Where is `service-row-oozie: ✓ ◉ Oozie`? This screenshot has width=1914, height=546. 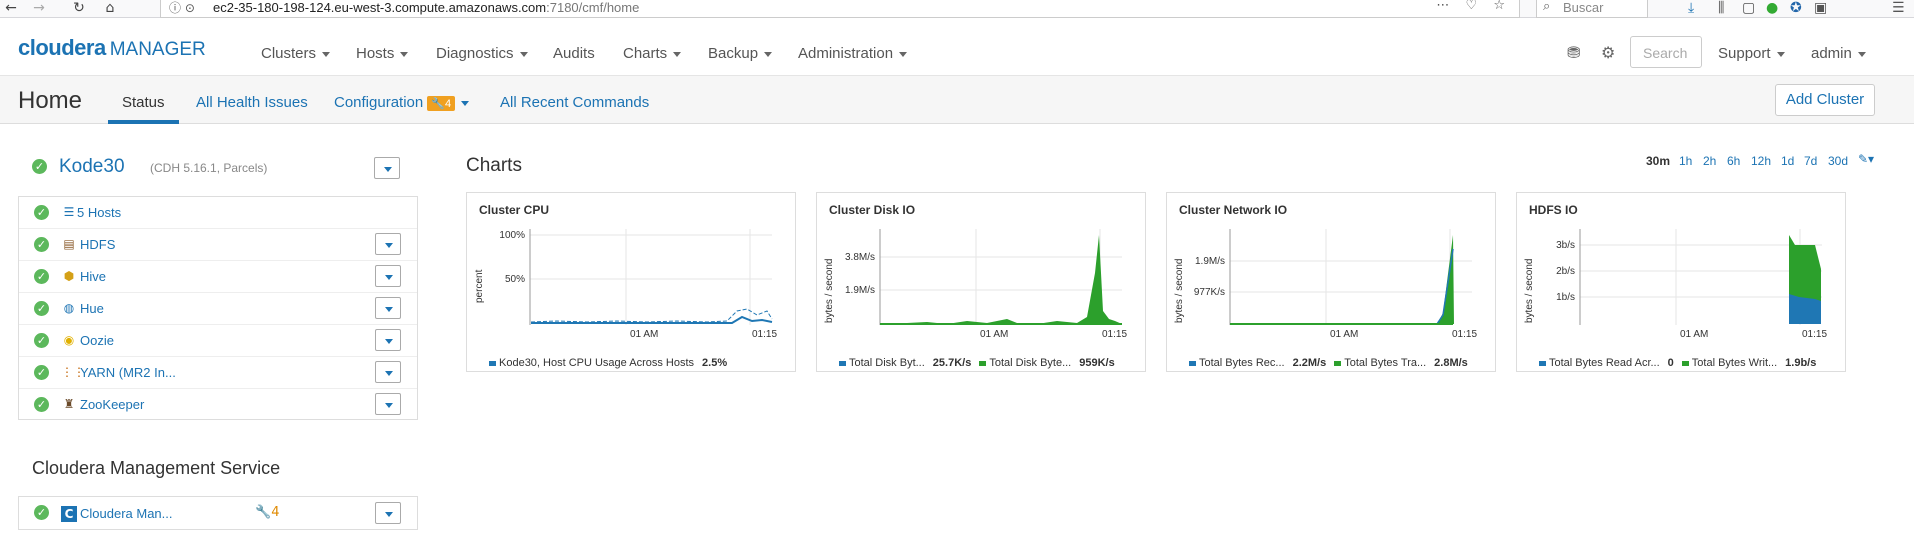 service-row-oozie: ✓ ◉ Oozie is located at coordinates (218, 341).